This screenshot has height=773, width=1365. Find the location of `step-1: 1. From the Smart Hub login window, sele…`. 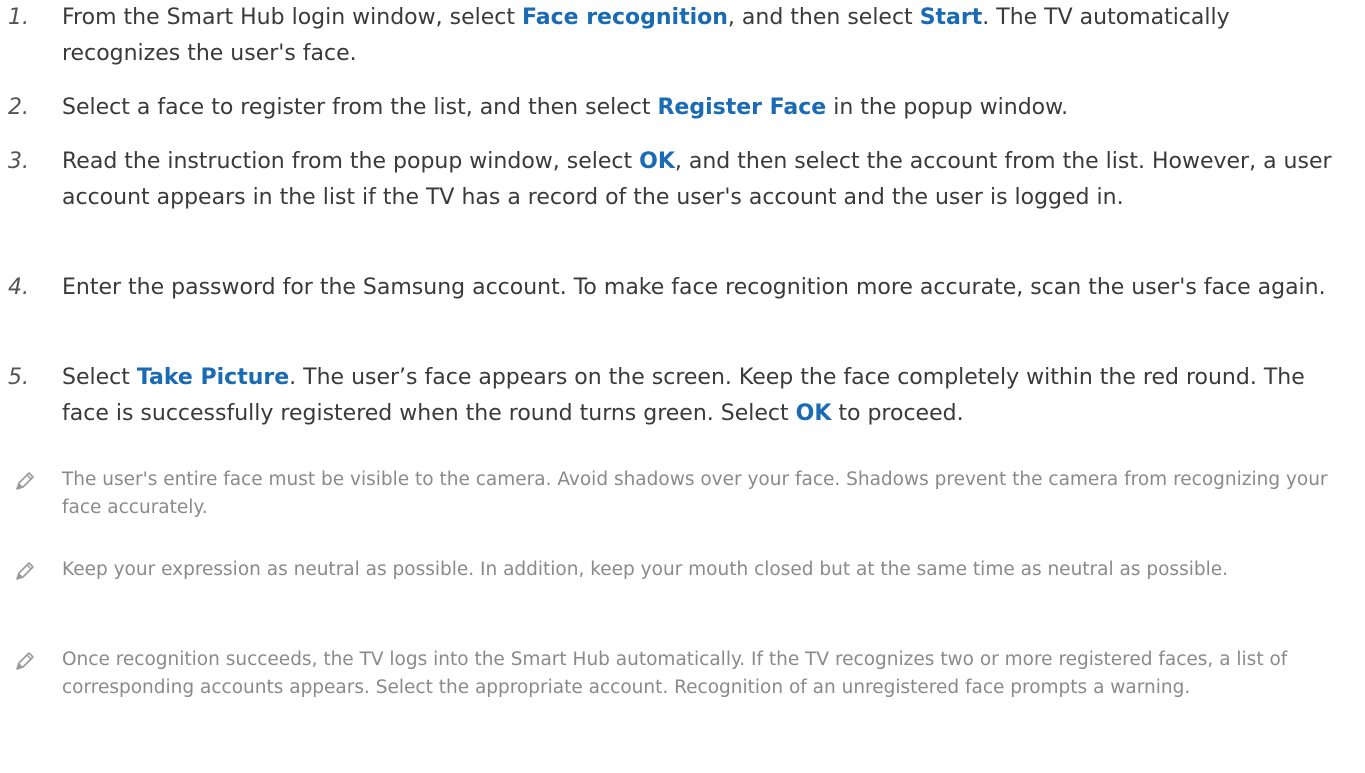

step-1: 1. From the Smart Hub login window, sele… is located at coordinates (678, 36).